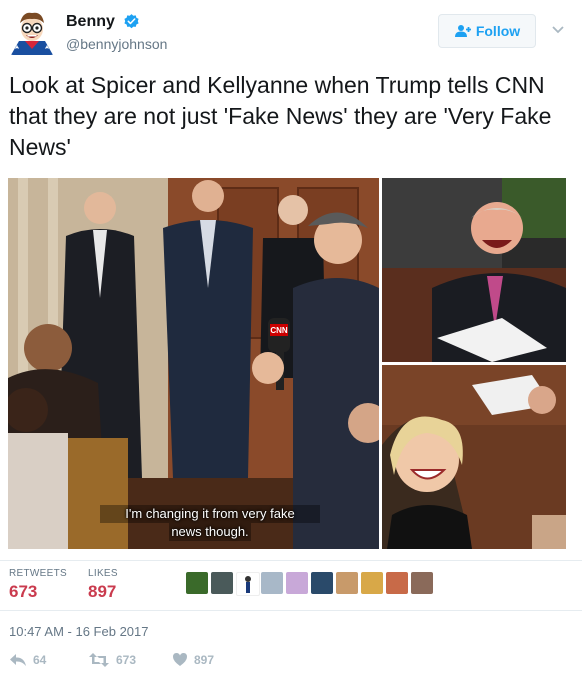  What do you see at coordinates (40, 660) in the screenshot?
I see `reply-count: 64` at bounding box center [40, 660].